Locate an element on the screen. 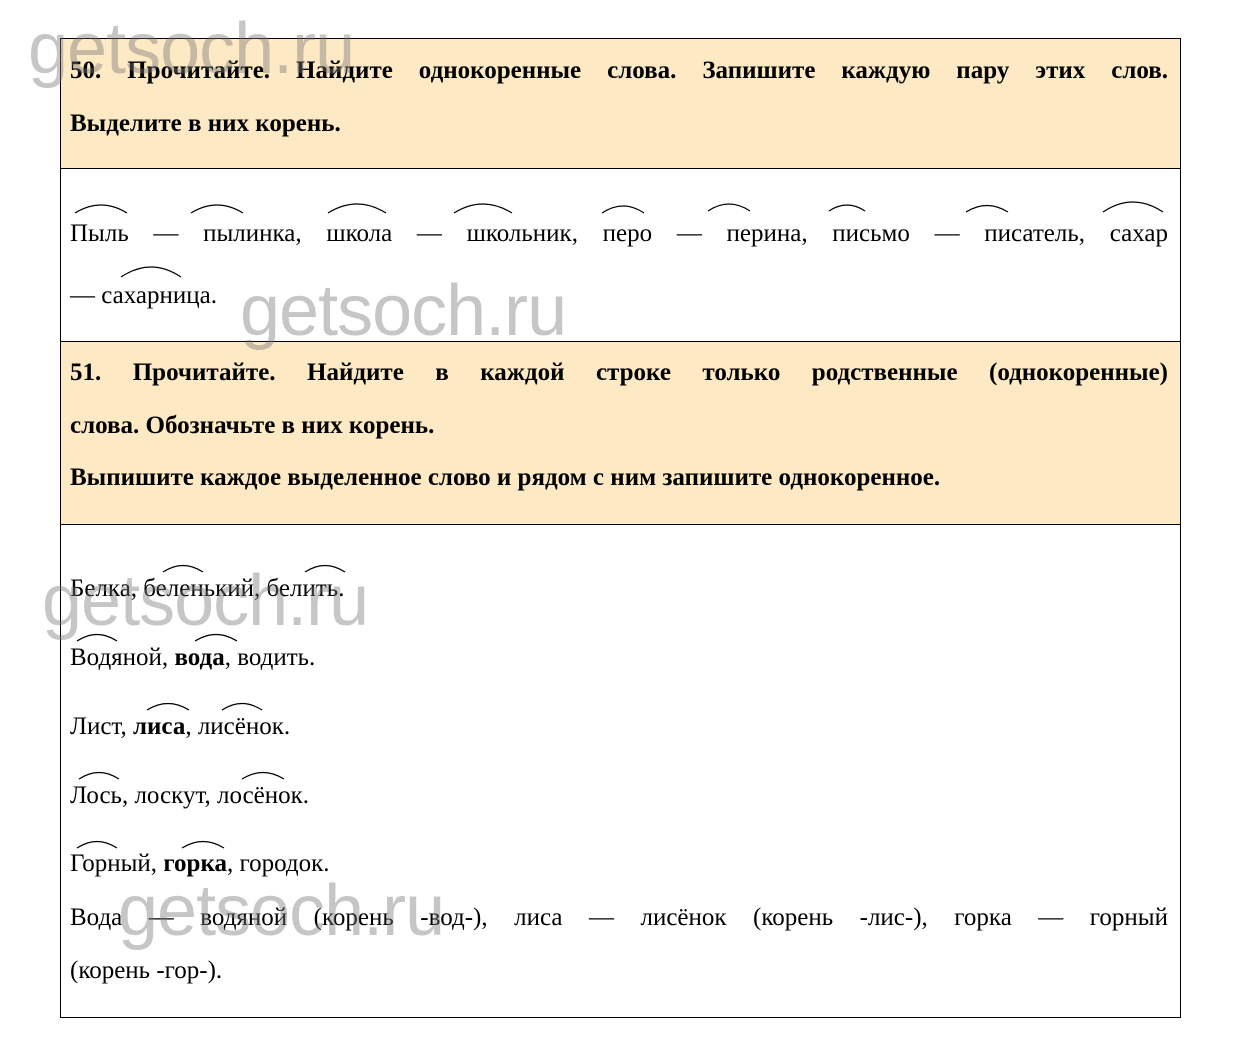 The image size is (1244, 1062). row-text: Водяной, is located at coordinates (122, 657).